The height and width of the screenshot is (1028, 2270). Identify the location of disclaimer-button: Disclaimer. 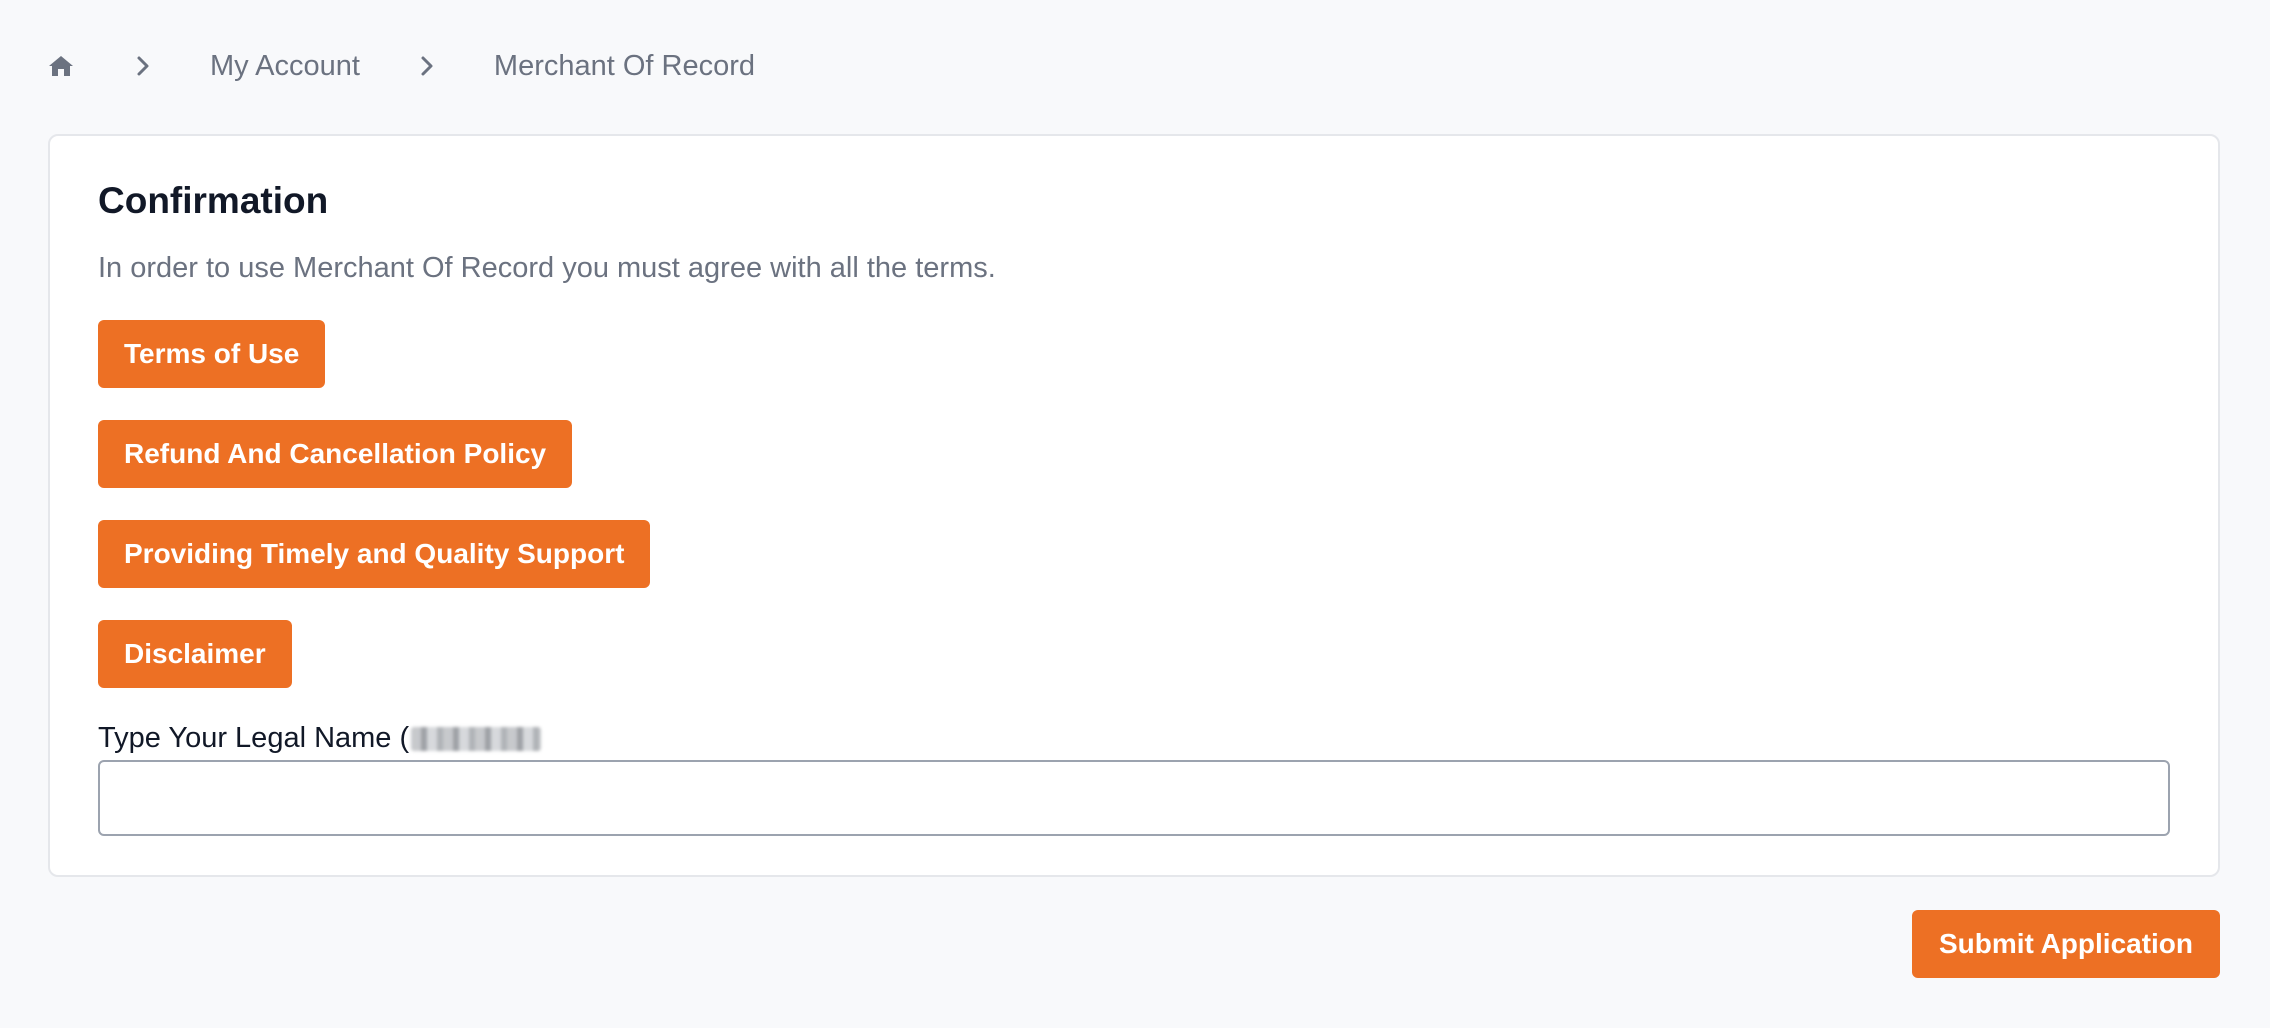
(195, 654).